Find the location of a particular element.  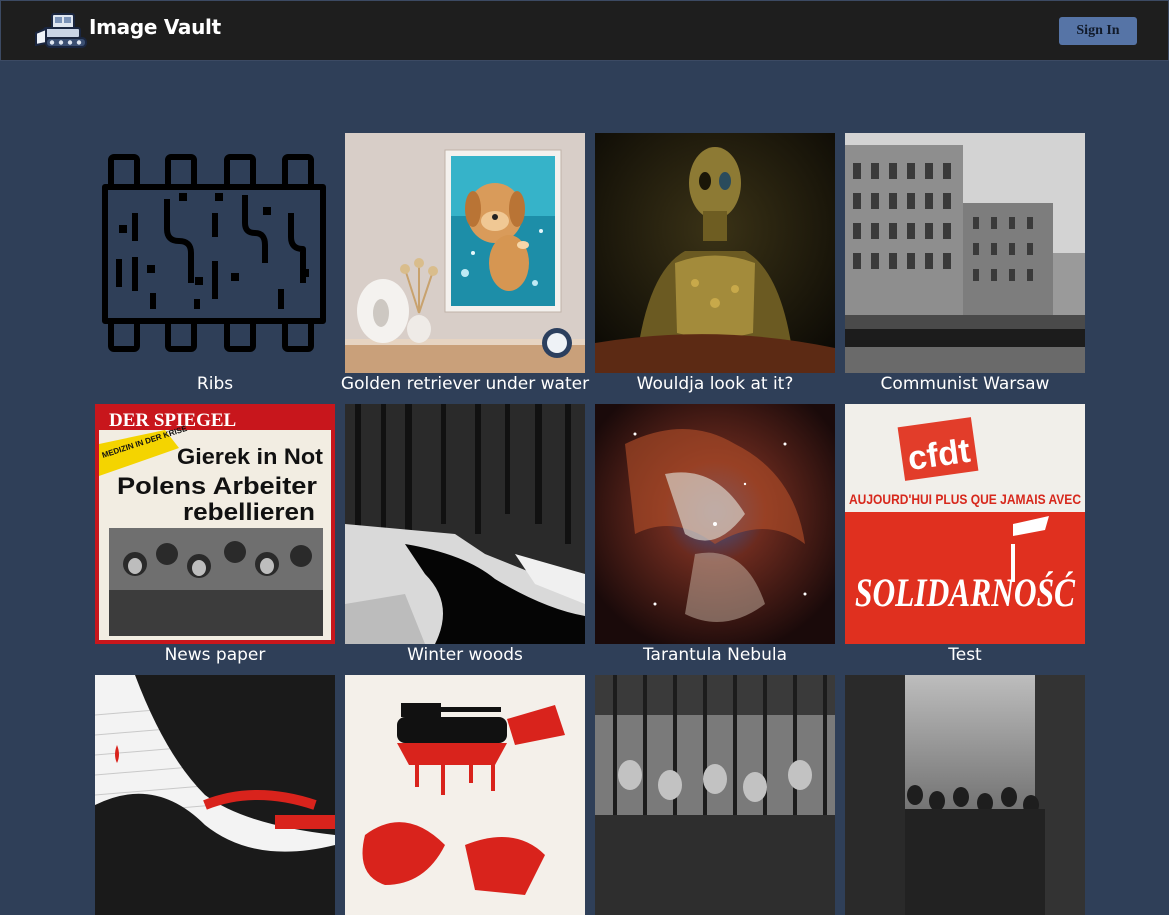

gallery-card: Communist Warsaw is located at coordinates (965, 263).